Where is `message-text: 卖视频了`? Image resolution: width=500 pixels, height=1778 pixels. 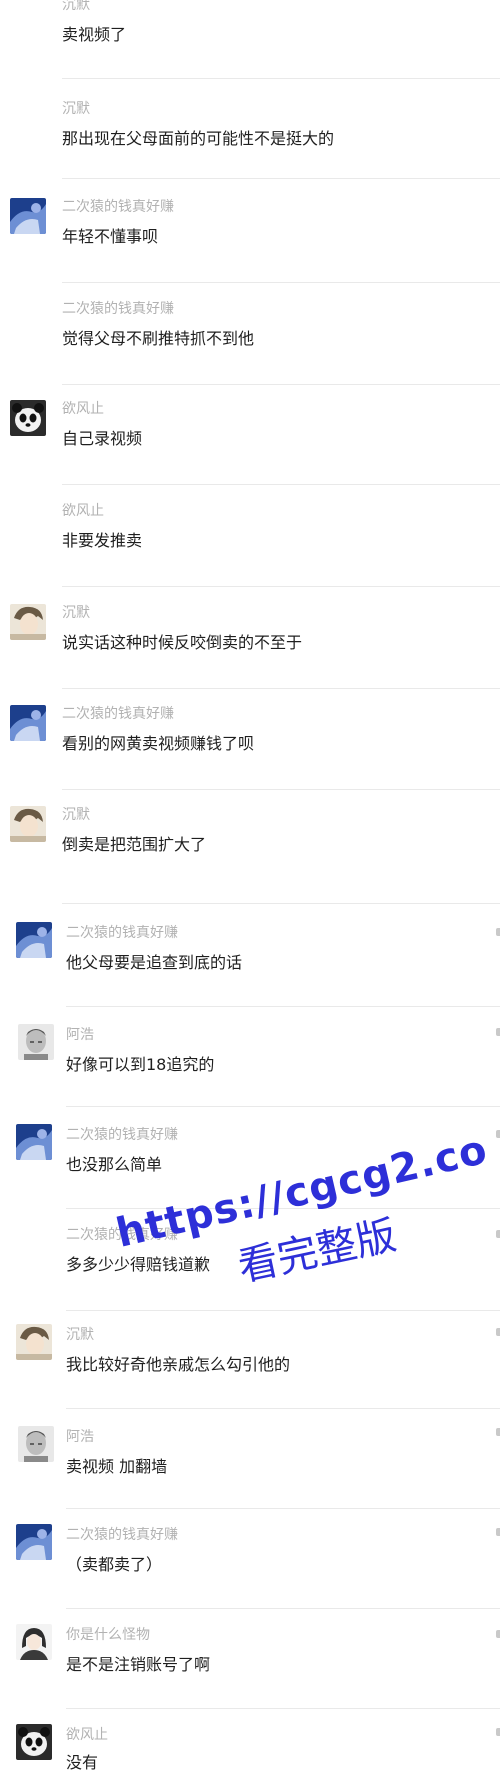 message-text: 卖视频了 is located at coordinates (94, 34).